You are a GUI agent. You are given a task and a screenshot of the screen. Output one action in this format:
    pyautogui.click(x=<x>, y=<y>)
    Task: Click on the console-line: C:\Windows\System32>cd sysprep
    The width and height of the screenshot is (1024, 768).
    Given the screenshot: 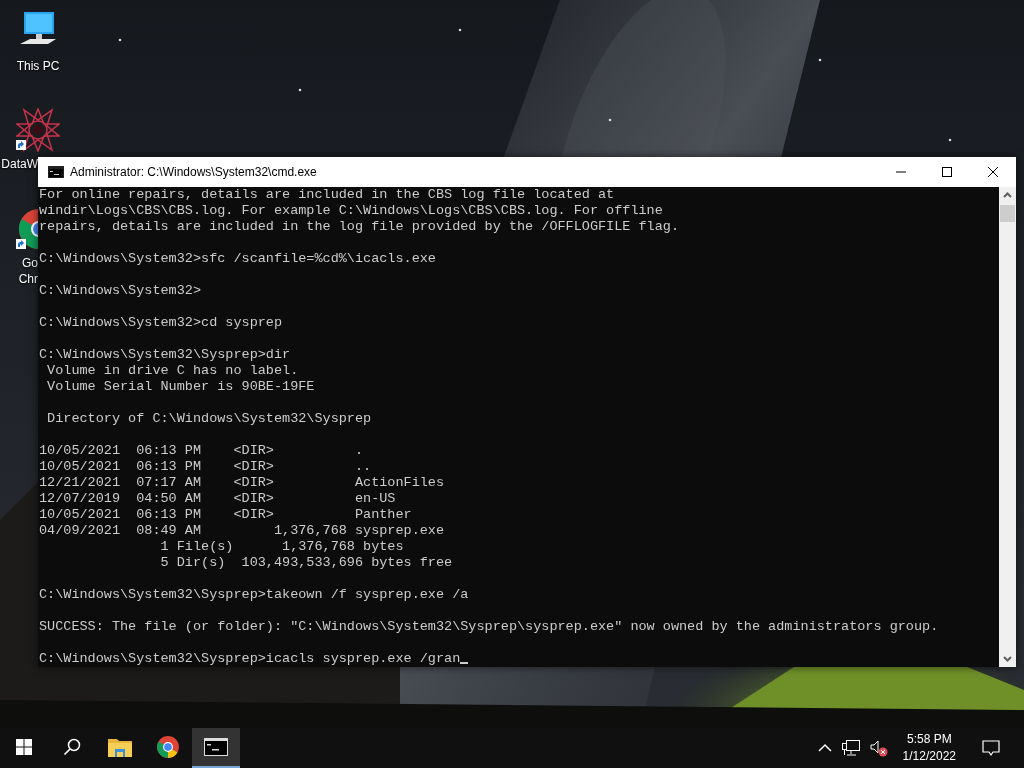 What is the action you would take?
    pyautogui.click(x=161, y=323)
    